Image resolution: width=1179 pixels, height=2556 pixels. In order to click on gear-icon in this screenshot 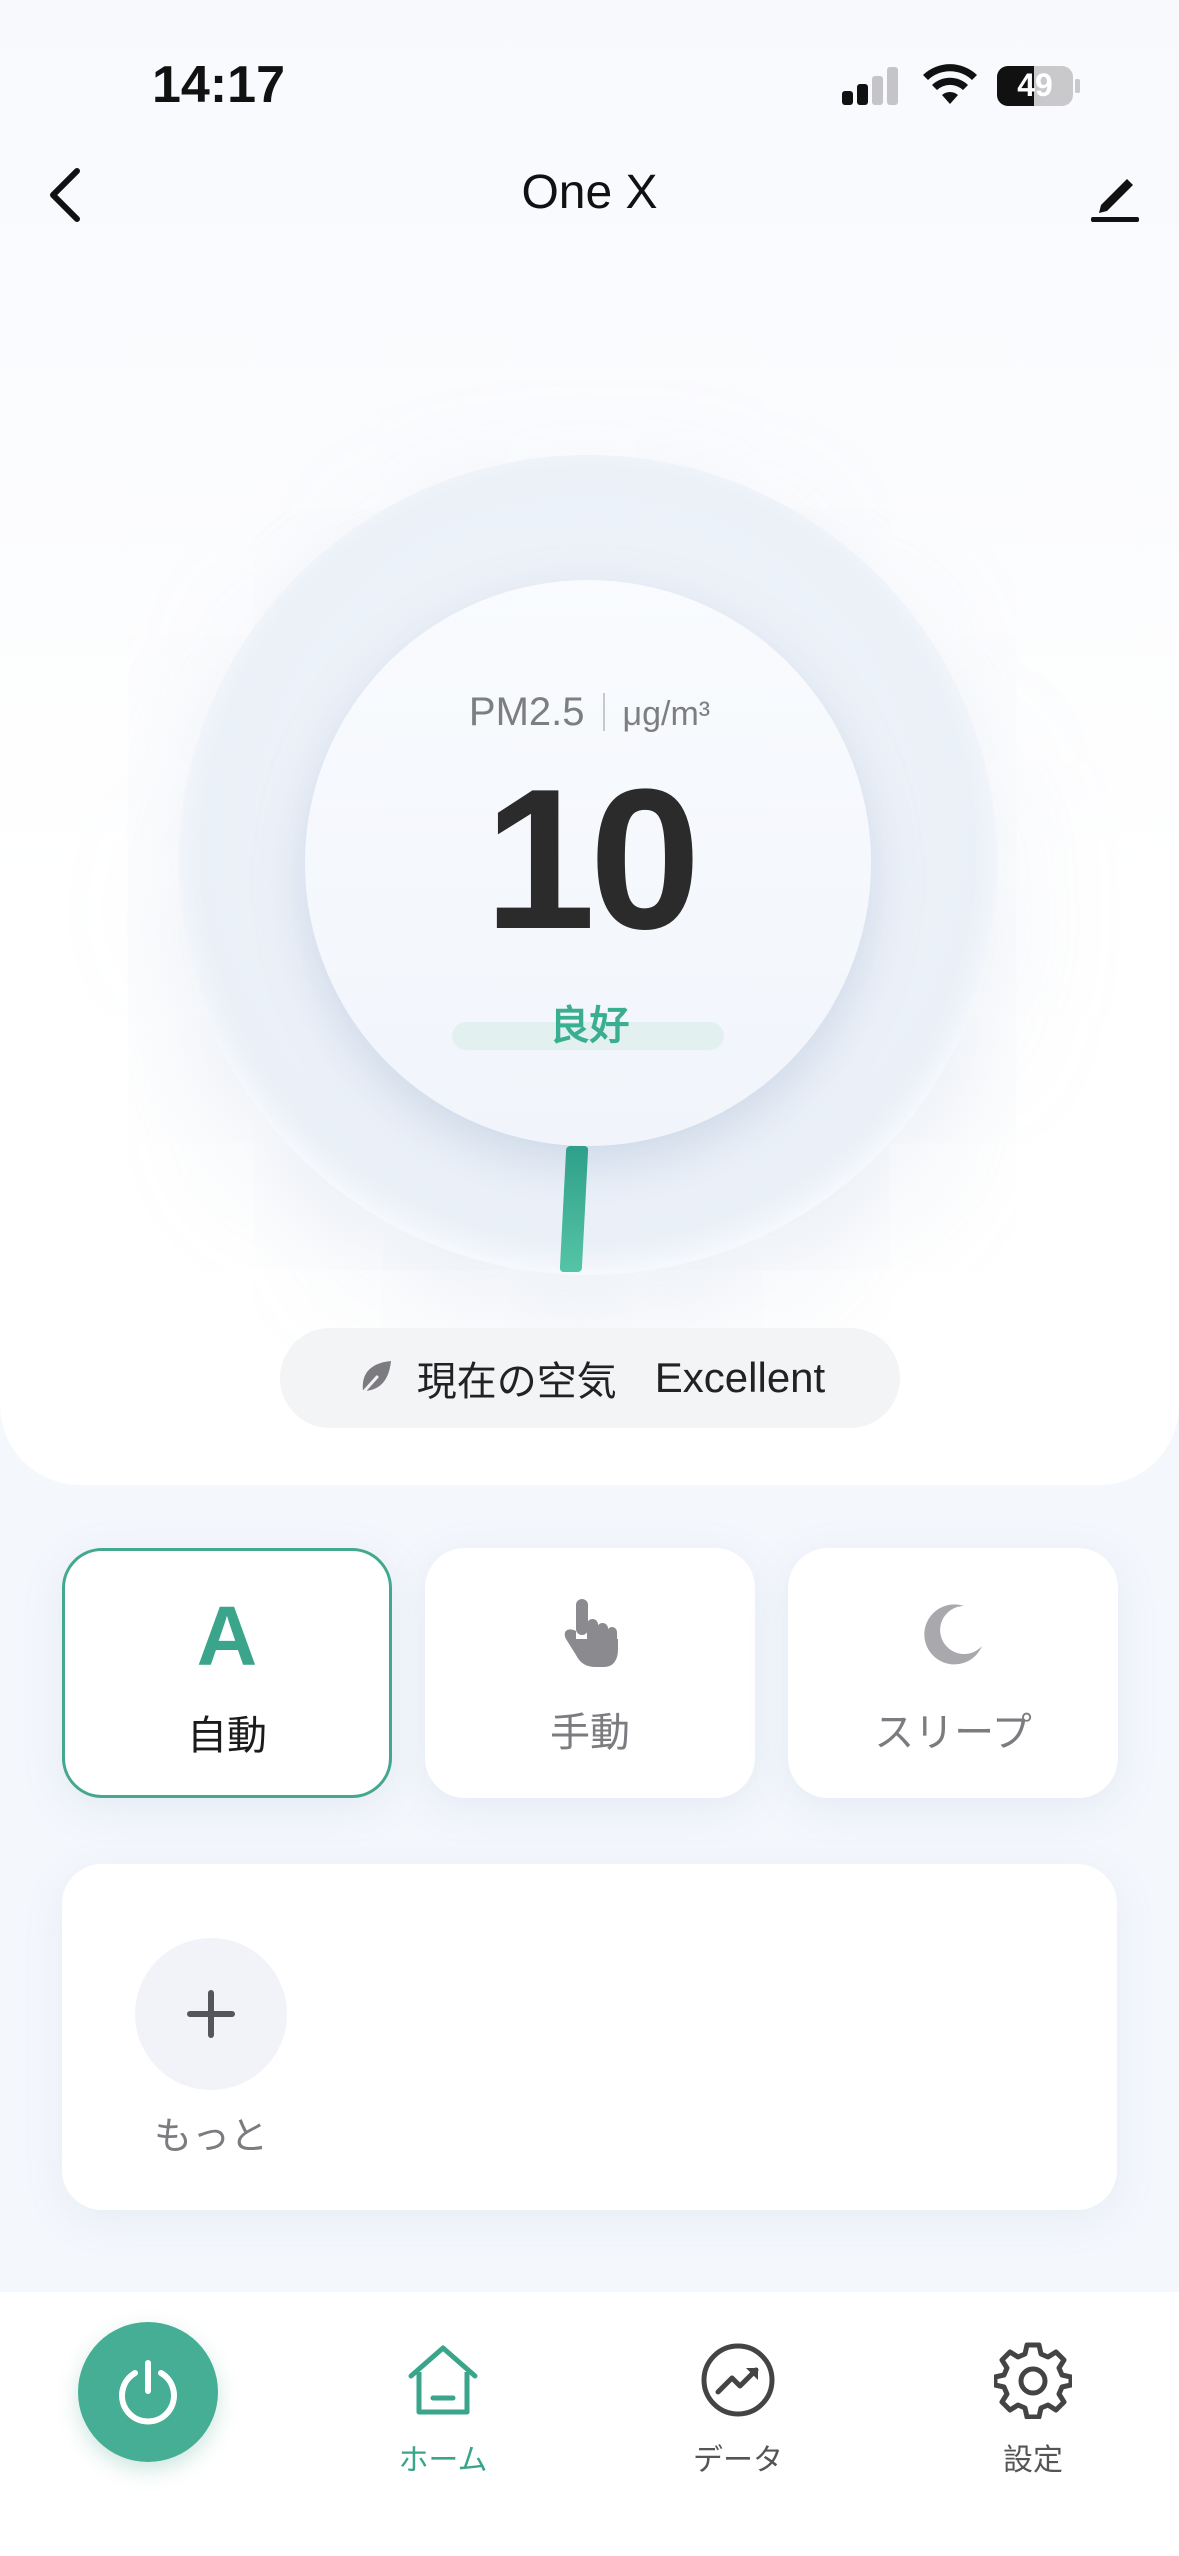, I will do `click(1033, 2380)`.